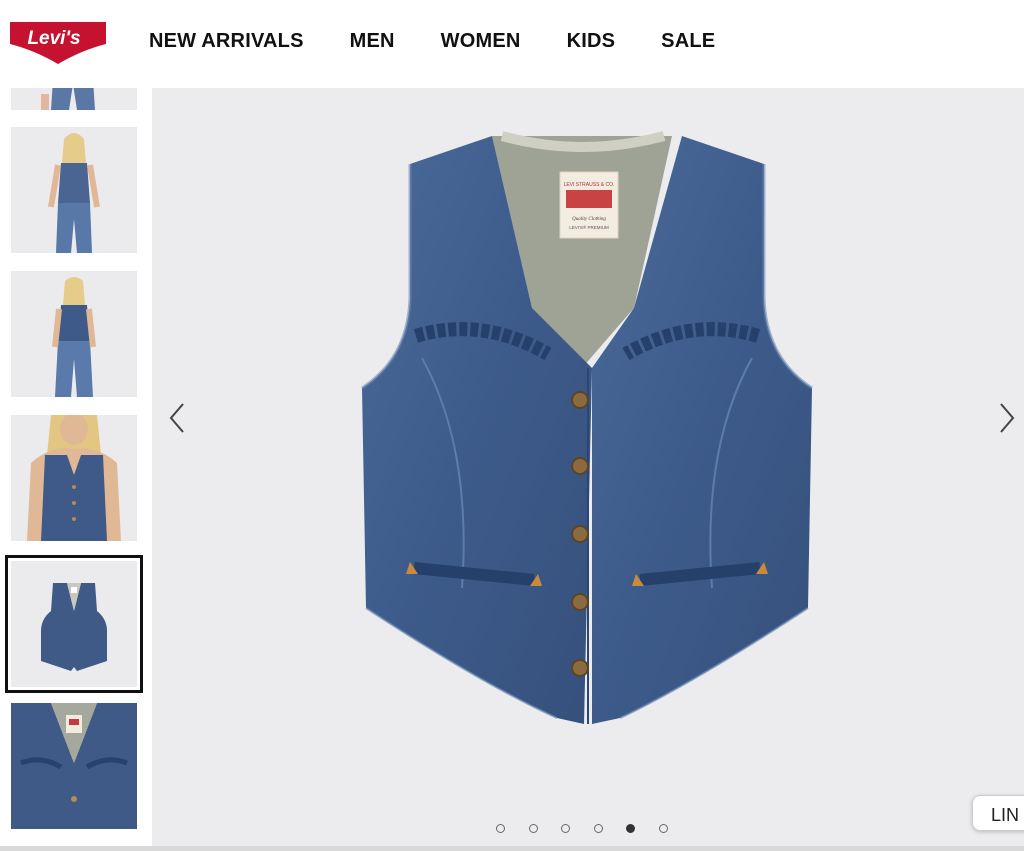 This screenshot has height=851, width=1024. What do you see at coordinates (589, 227) in the screenshot?
I see `svg-text: LEVI'S® PREMIUM` at bounding box center [589, 227].